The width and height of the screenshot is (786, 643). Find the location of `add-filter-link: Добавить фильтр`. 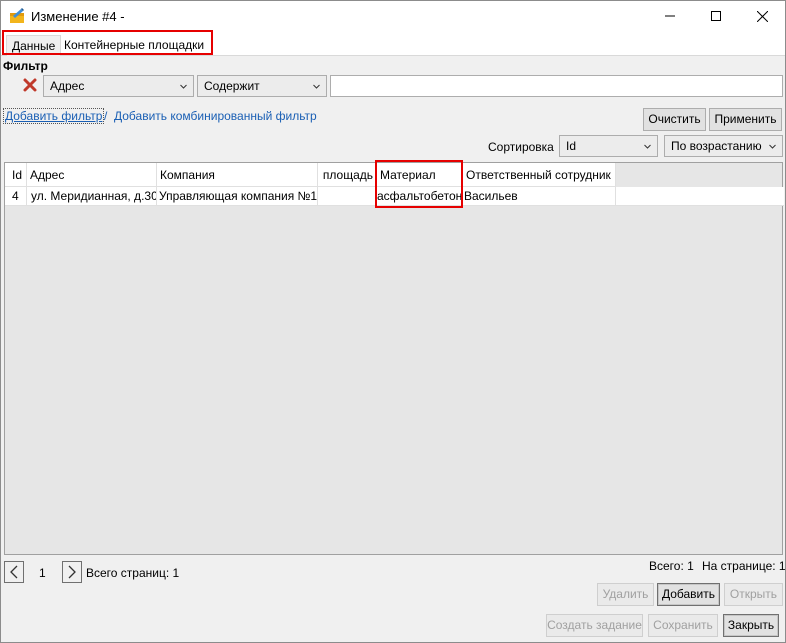

add-filter-link: Добавить фильтр is located at coordinates (54, 116).